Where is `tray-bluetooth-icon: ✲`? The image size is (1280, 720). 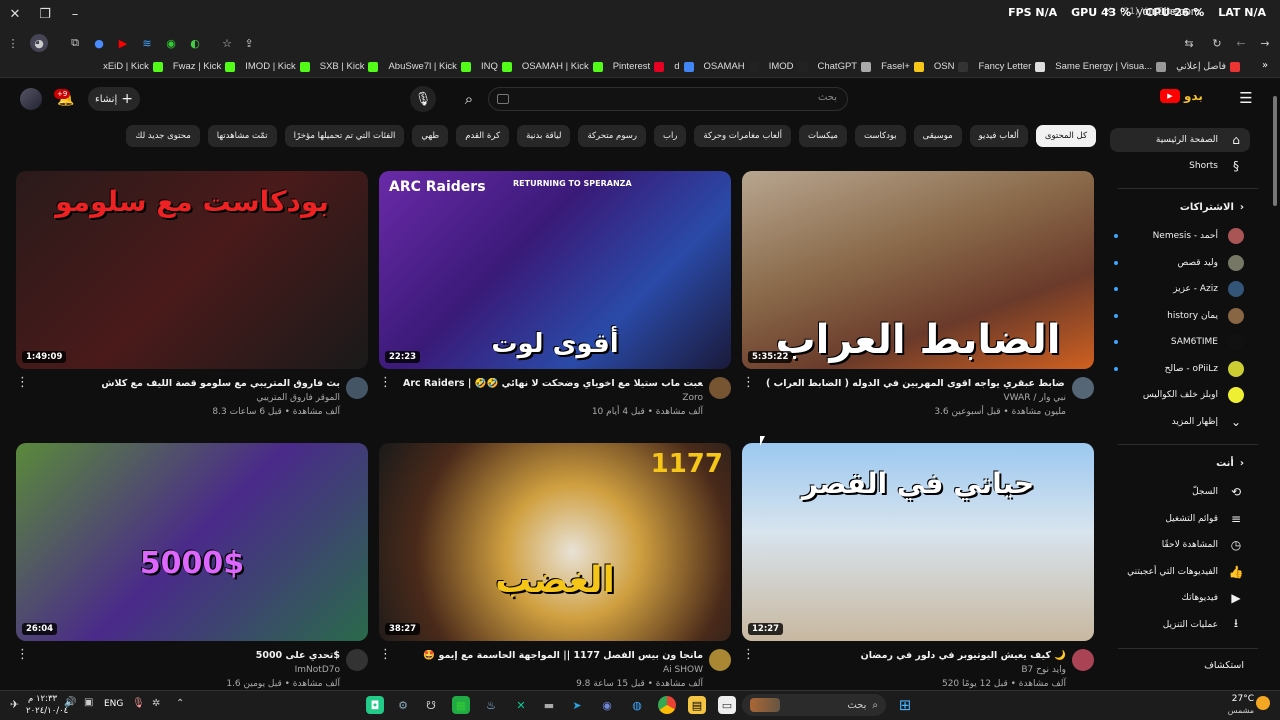 tray-bluetooth-icon: ✲ is located at coordinates (156, 703).